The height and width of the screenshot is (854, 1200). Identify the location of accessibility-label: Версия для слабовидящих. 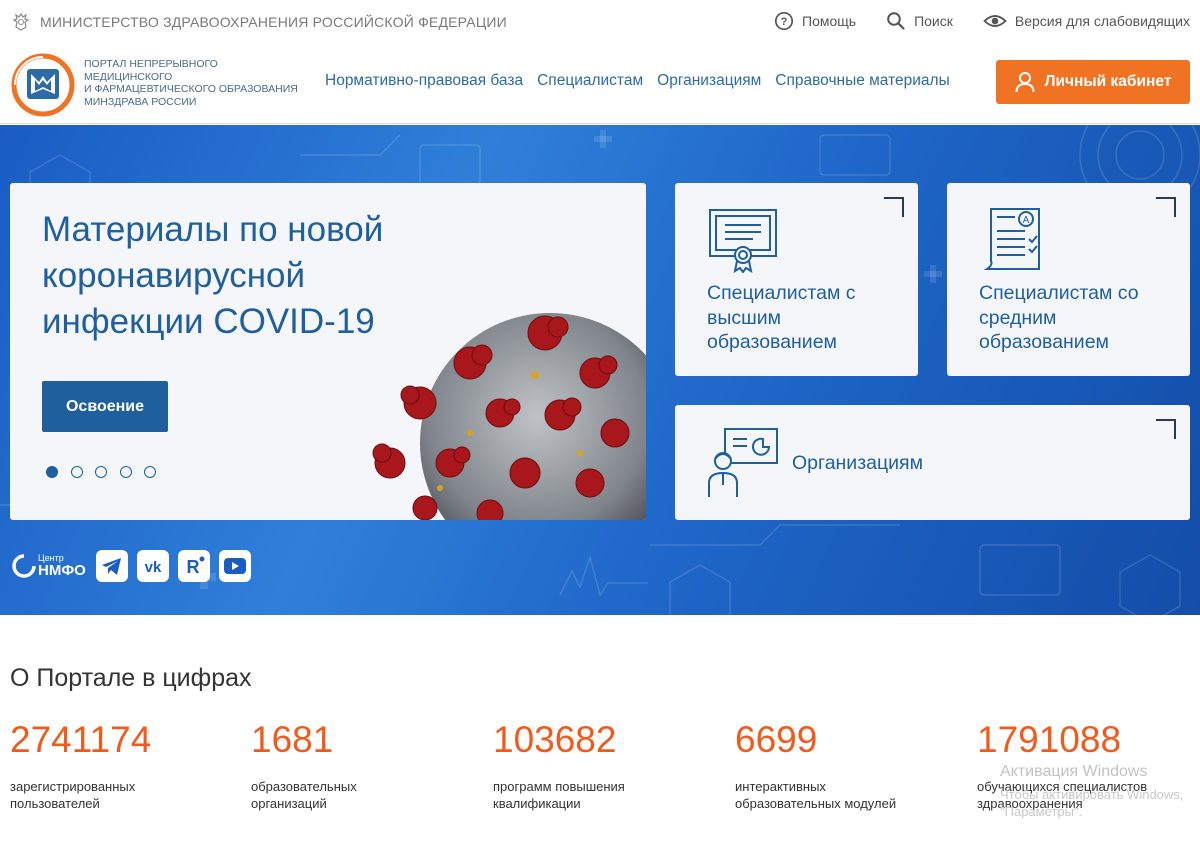
(1102, 21).